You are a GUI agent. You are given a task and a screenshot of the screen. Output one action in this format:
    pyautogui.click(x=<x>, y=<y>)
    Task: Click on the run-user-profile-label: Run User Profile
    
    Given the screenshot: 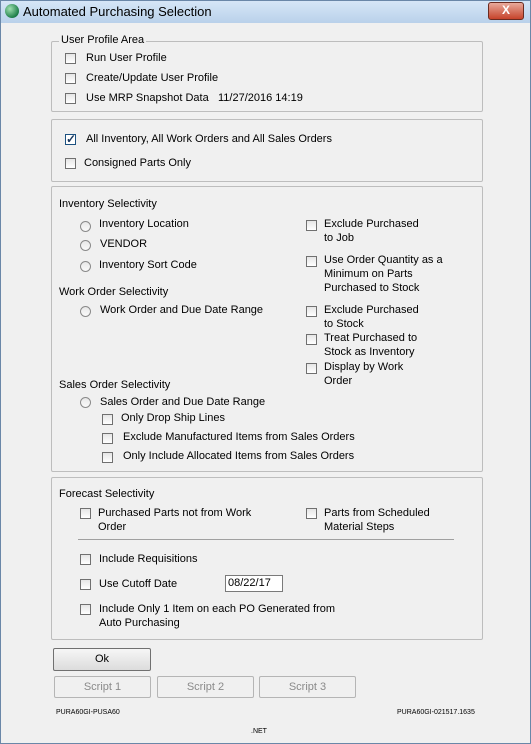 What is the action you would take?
    pyautogui.click(x=126, y=58)
    